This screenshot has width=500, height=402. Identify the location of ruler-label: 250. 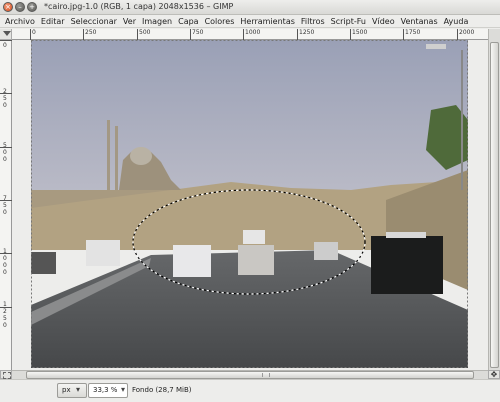
(91, 32).